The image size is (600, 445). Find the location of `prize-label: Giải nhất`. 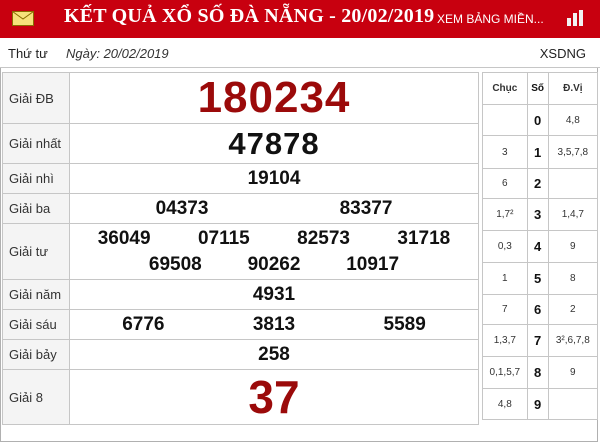

prize-label: Giải nhất is located at coordinates (36, 143).